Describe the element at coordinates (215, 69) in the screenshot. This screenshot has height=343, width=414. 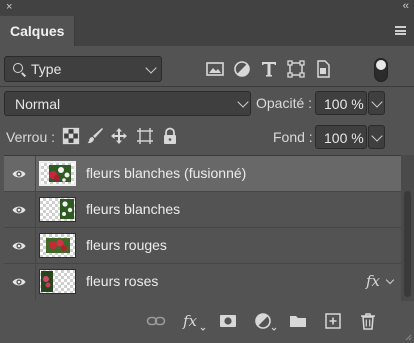
I see `image-filter-icon` at that location.